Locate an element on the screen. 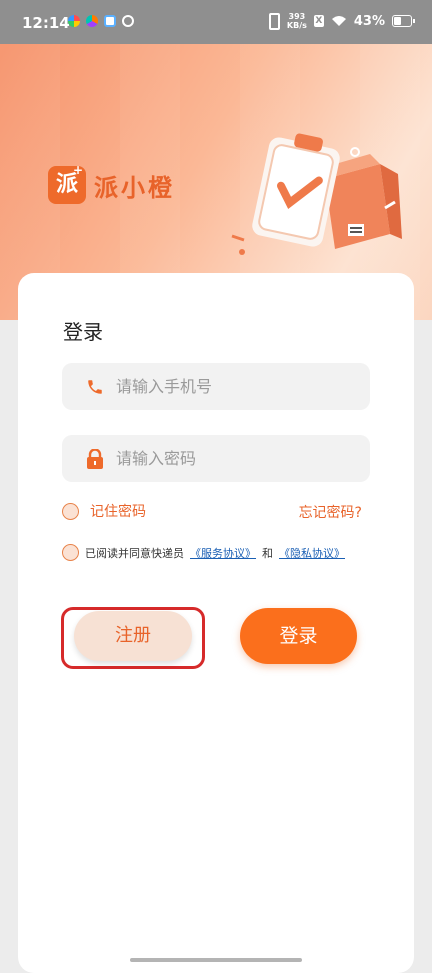 The image size is (432, 973). remember-password: 记住密码 is located at coordinates (104, 511).